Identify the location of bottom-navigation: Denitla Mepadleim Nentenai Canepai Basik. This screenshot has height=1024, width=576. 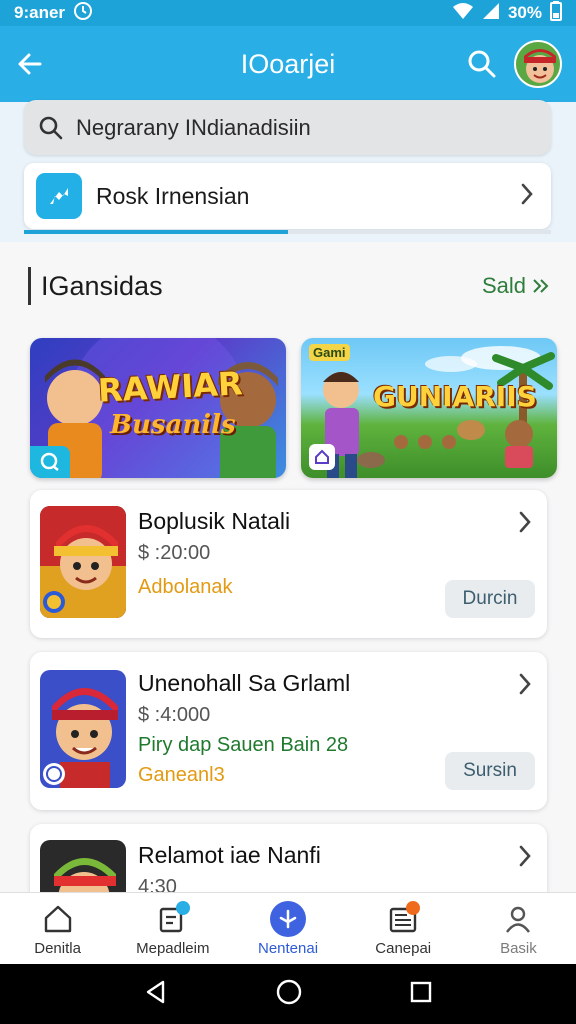
(288, 928).